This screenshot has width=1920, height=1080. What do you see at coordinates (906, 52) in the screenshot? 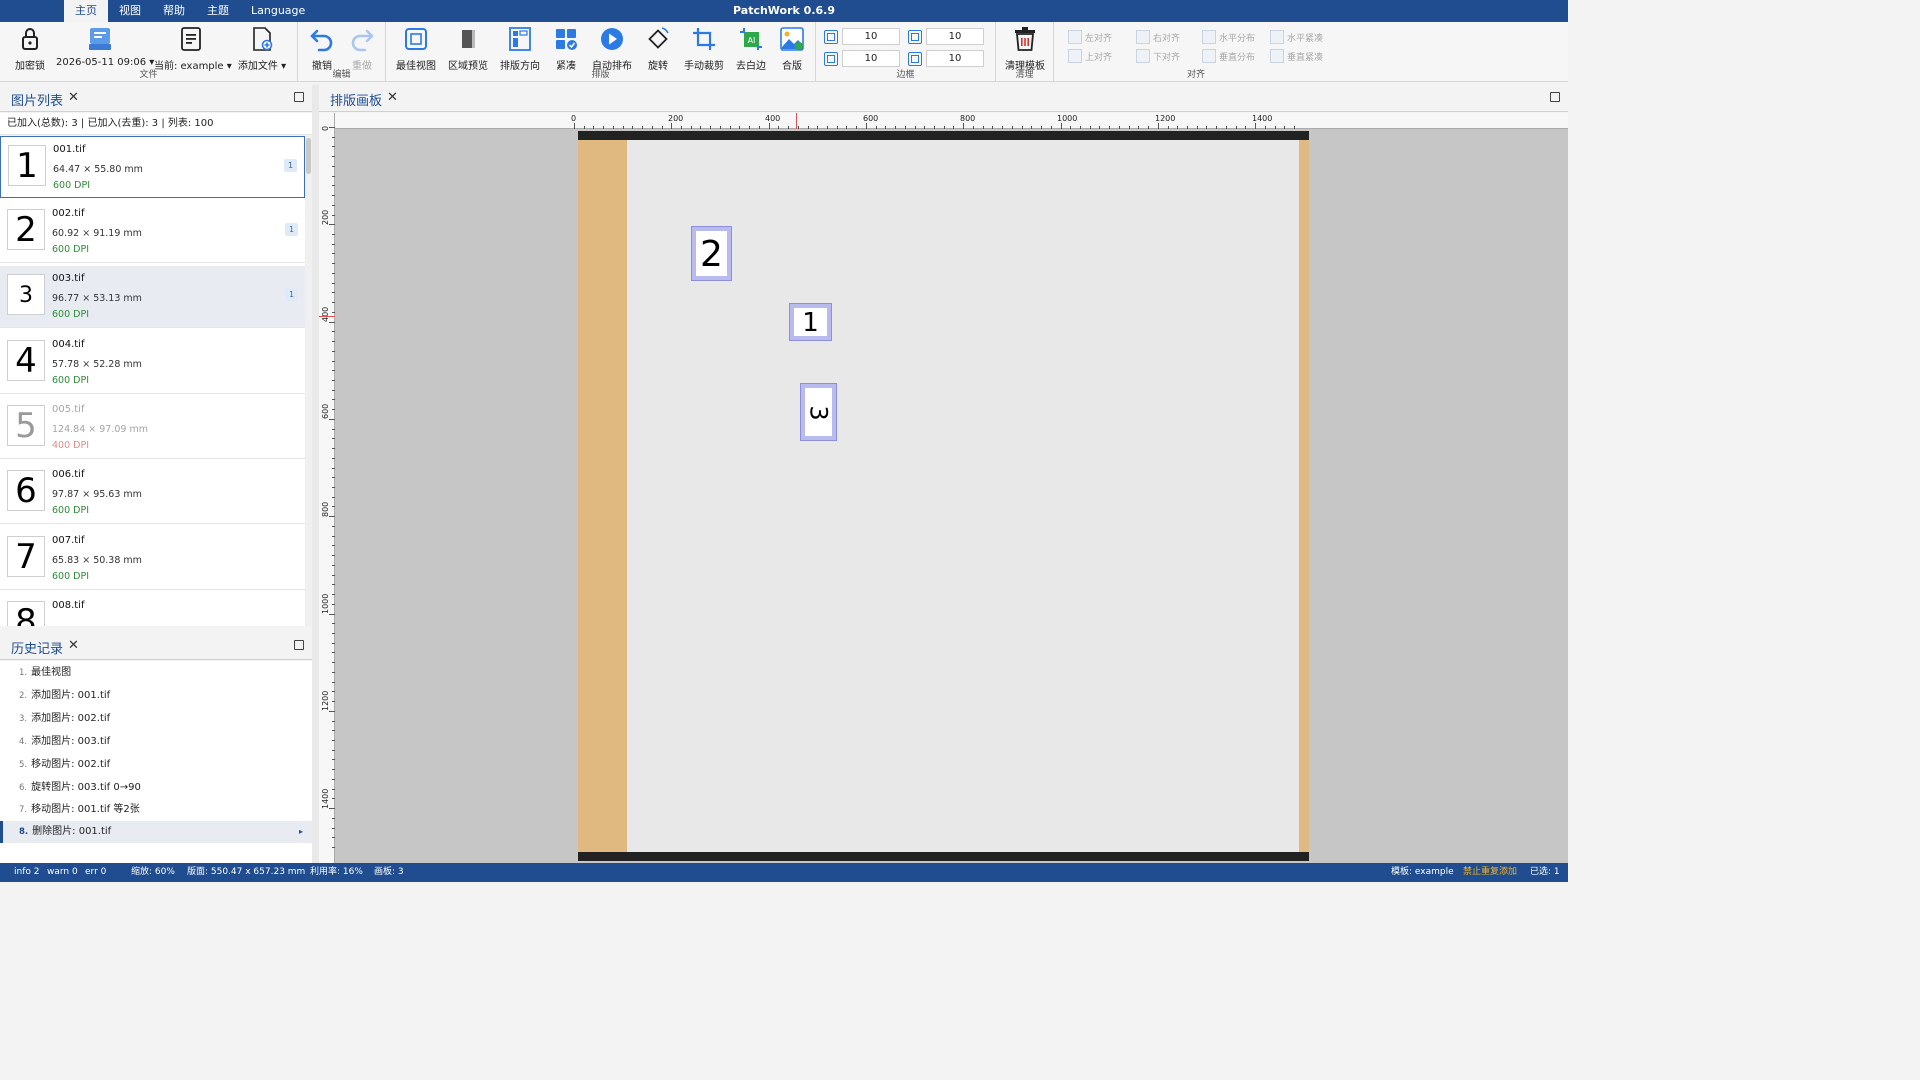
I see `margin-group: 10 10 10 10 边框` at bounding box center [906, 52].